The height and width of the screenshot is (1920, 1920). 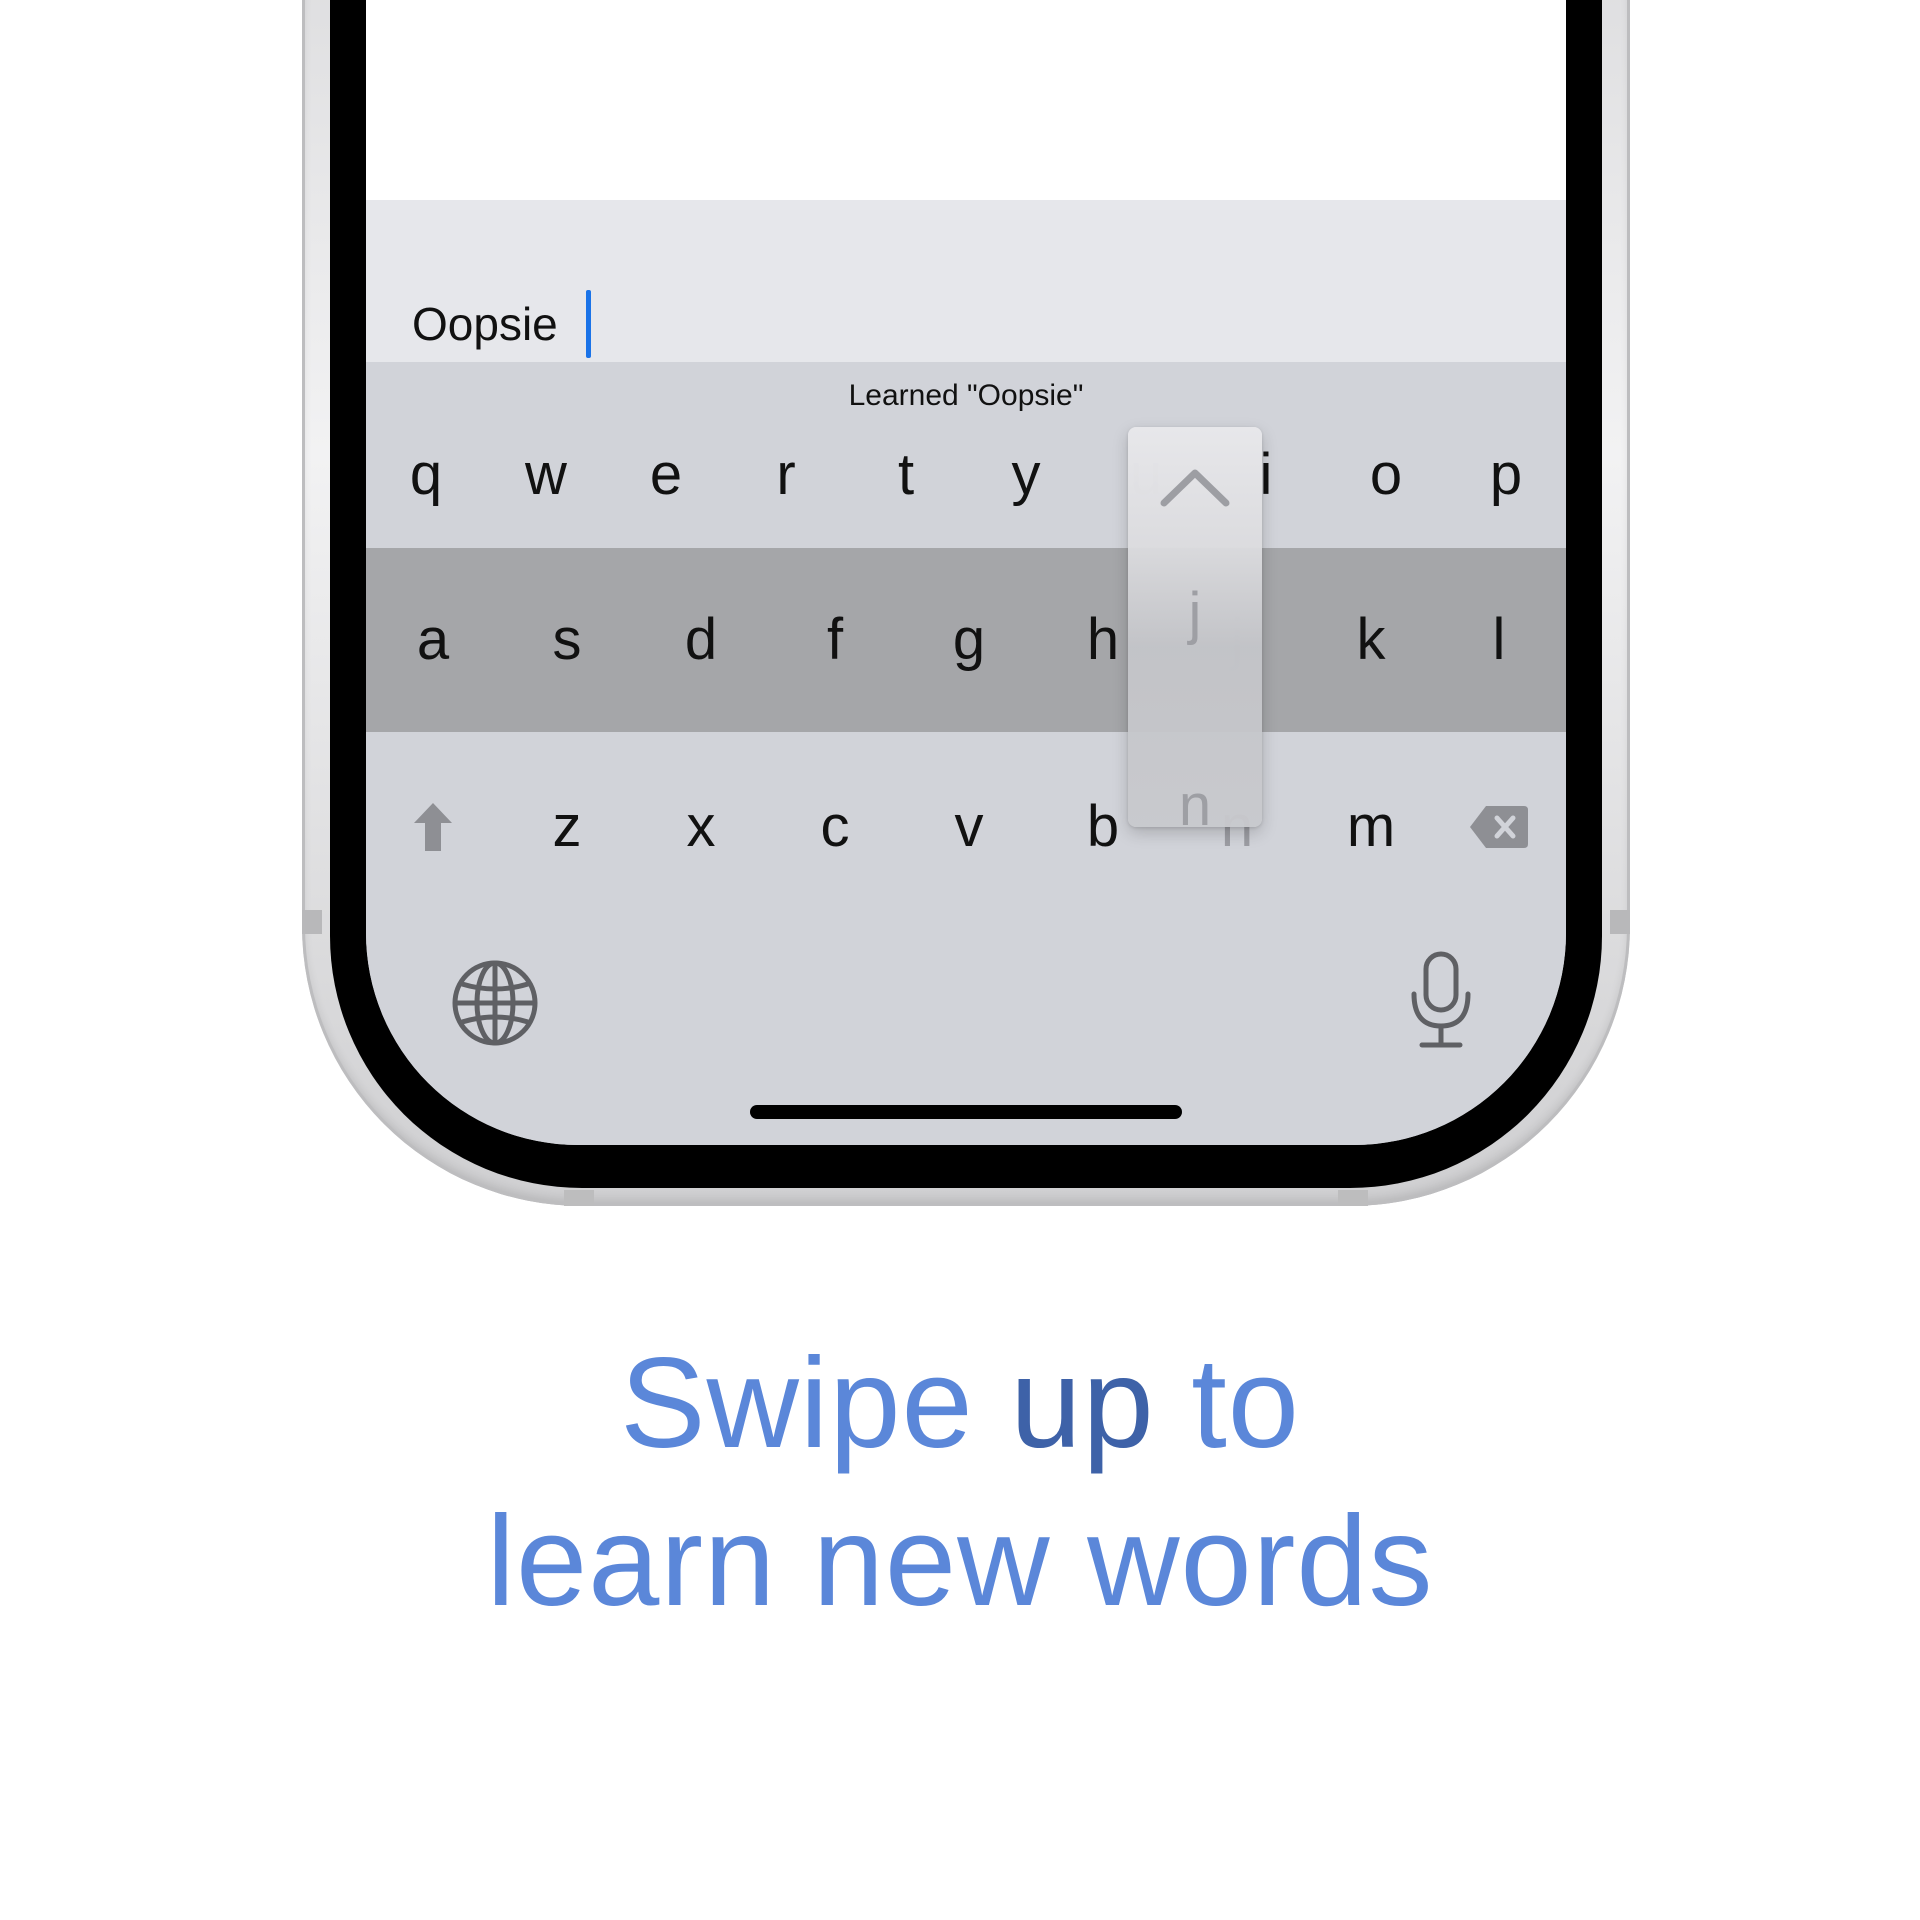 I want to click on key-label: b, so click(x=1103, y=826).